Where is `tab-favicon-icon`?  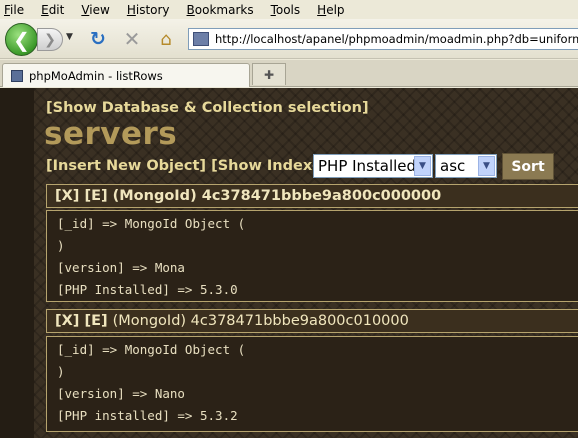
tab-favicon-icon is located at coordinates (17, 75).